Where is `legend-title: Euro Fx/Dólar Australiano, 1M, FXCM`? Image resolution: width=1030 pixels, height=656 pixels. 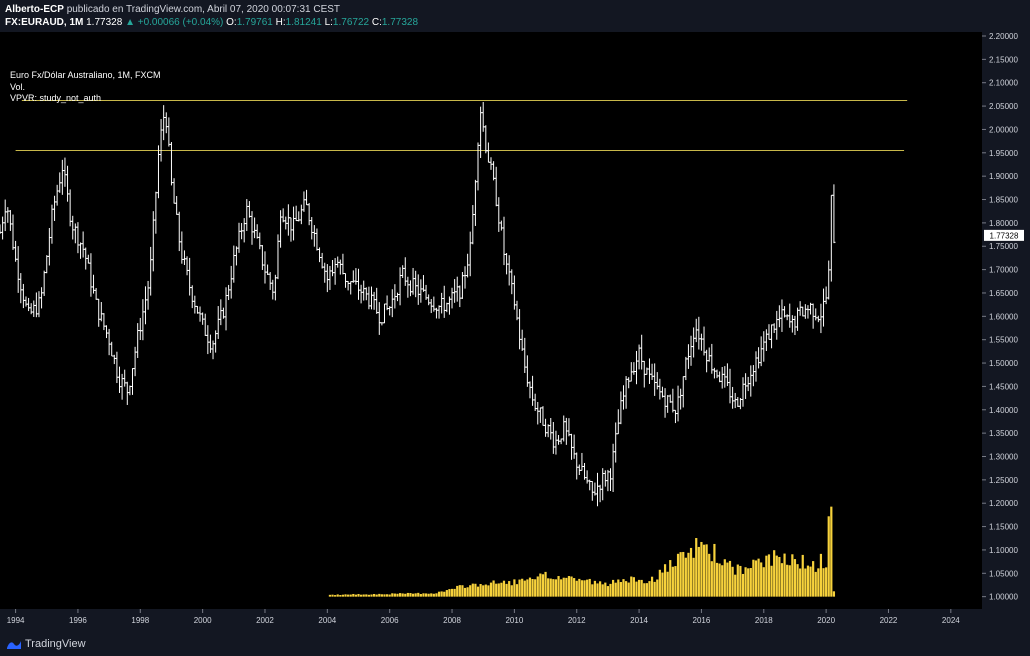 legend-title: Euro Fx/Dólar Australiano, 1M, FXCM is located at coordinates (85, 76).